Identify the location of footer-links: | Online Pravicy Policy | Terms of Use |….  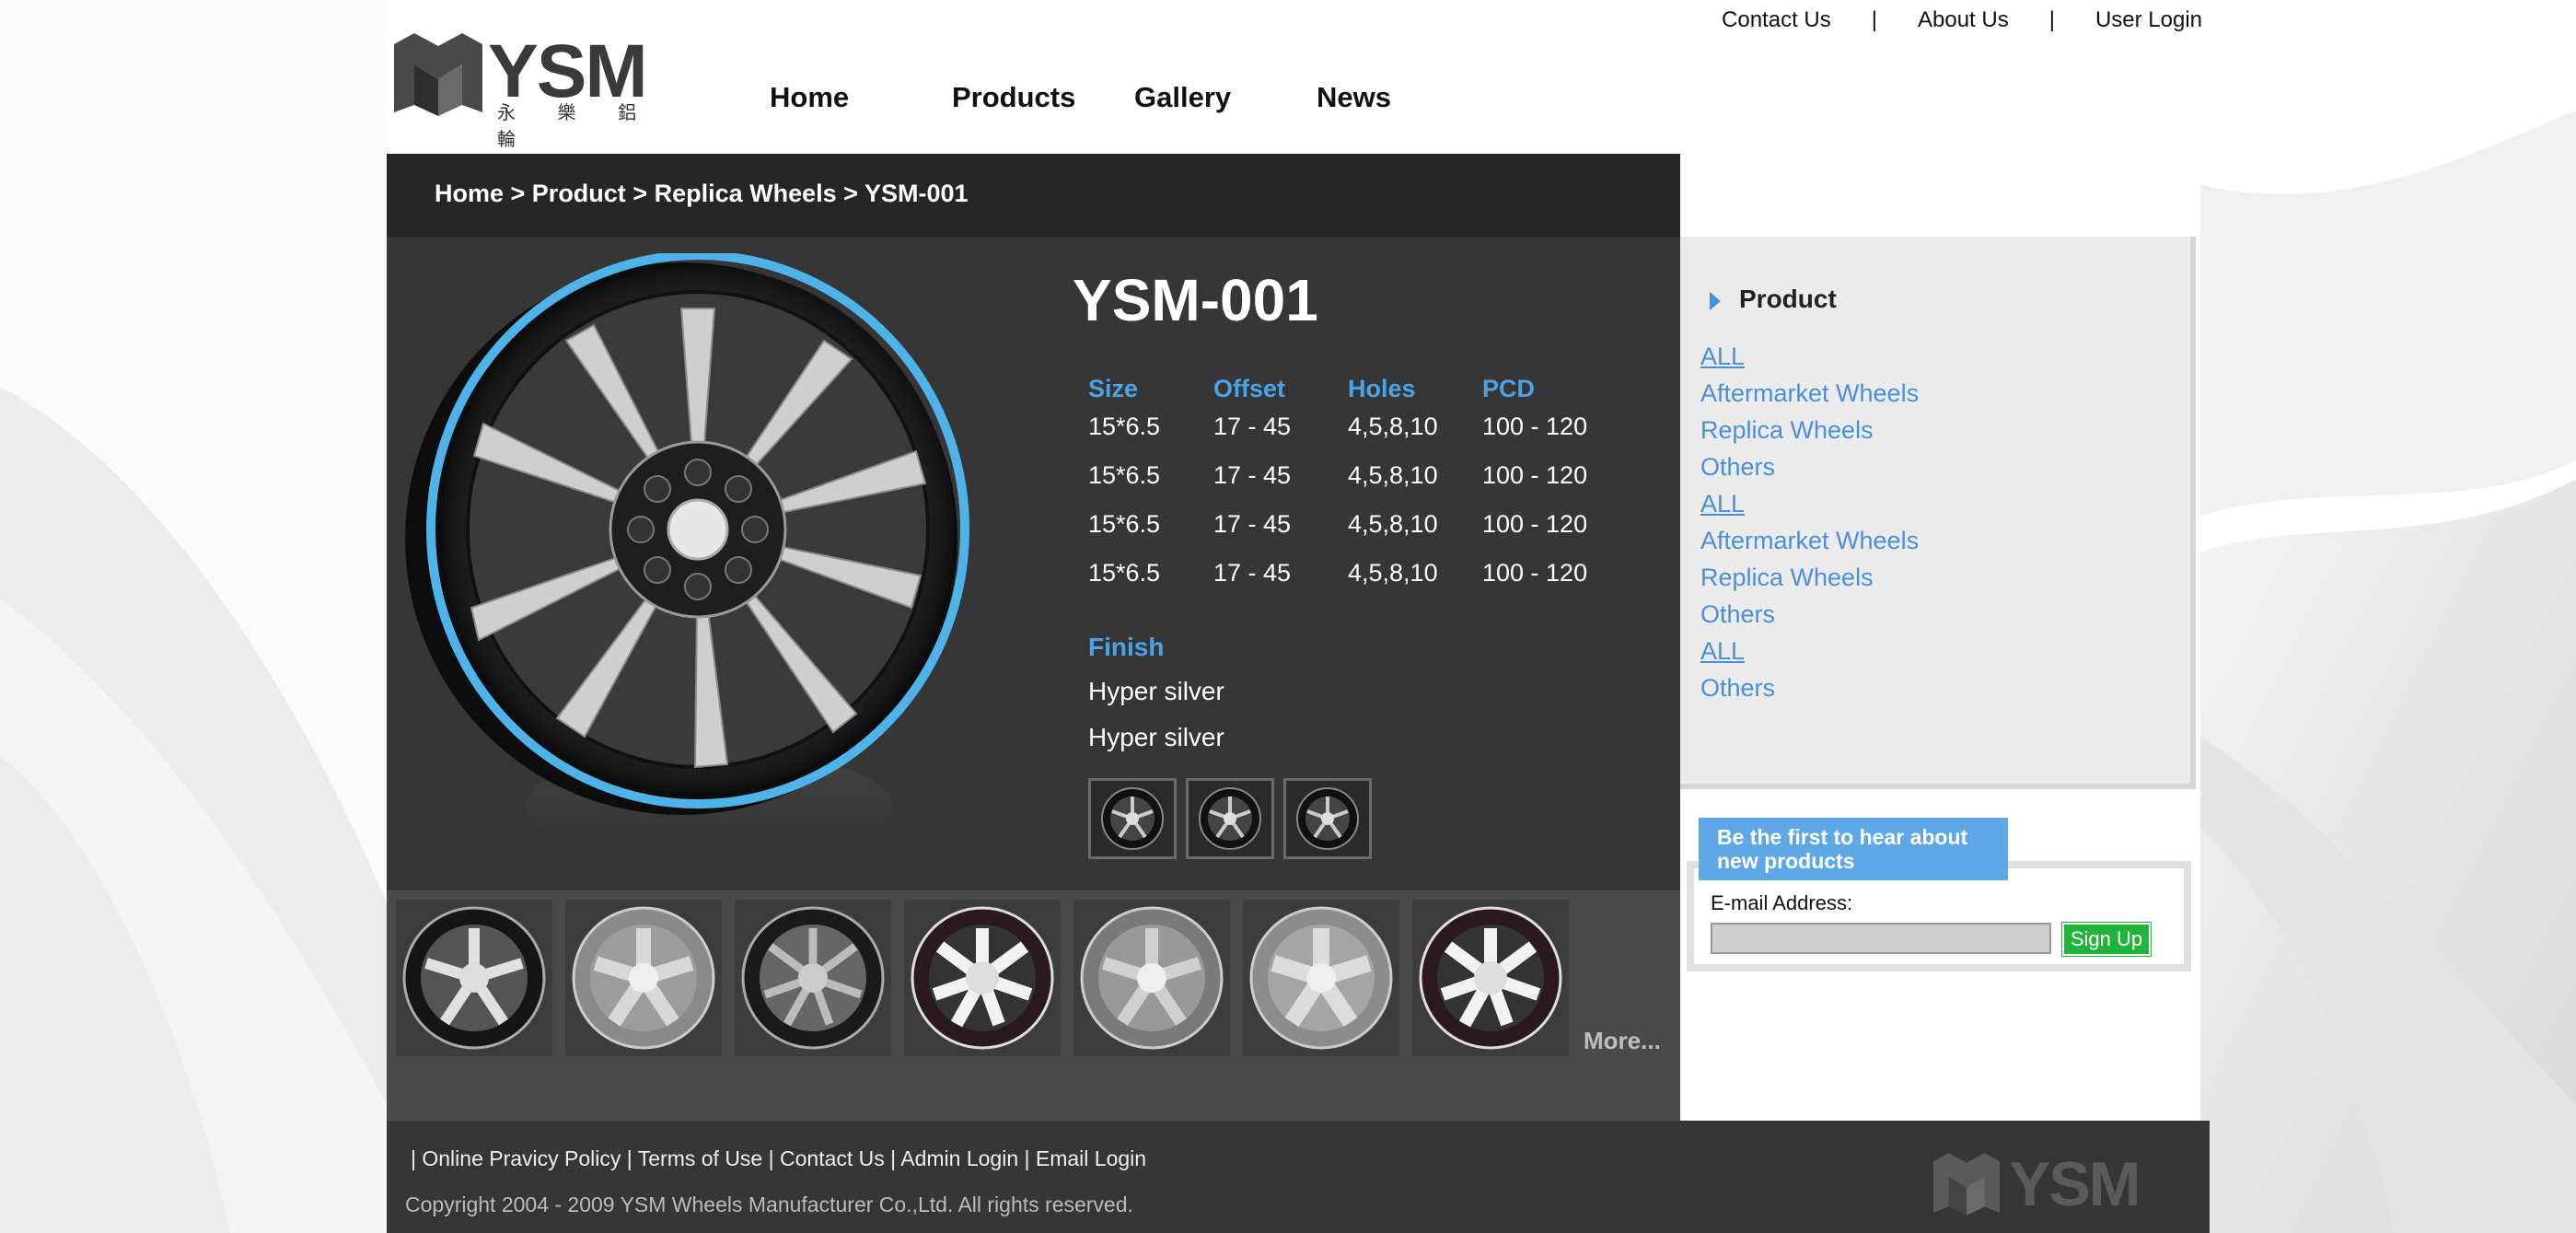
(778, 1158).